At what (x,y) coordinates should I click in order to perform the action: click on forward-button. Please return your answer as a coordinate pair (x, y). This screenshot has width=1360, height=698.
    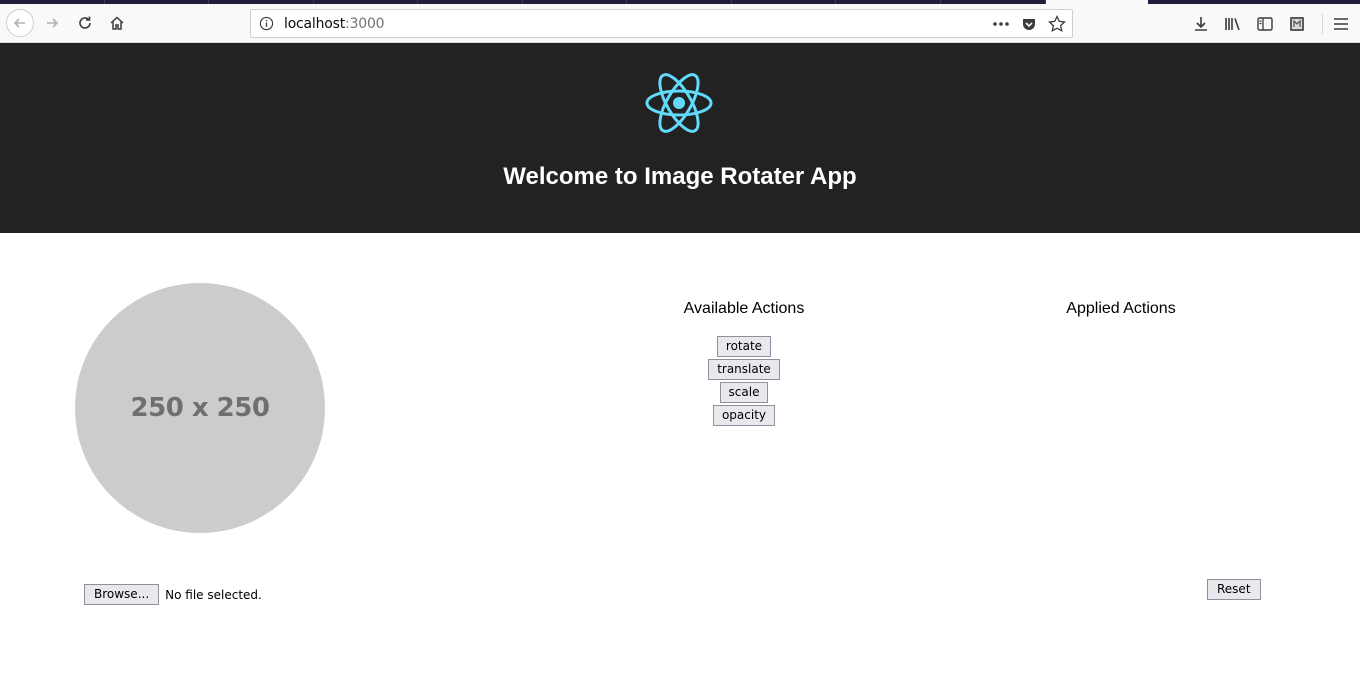
    Looking at the image, I should click on (52, 23).